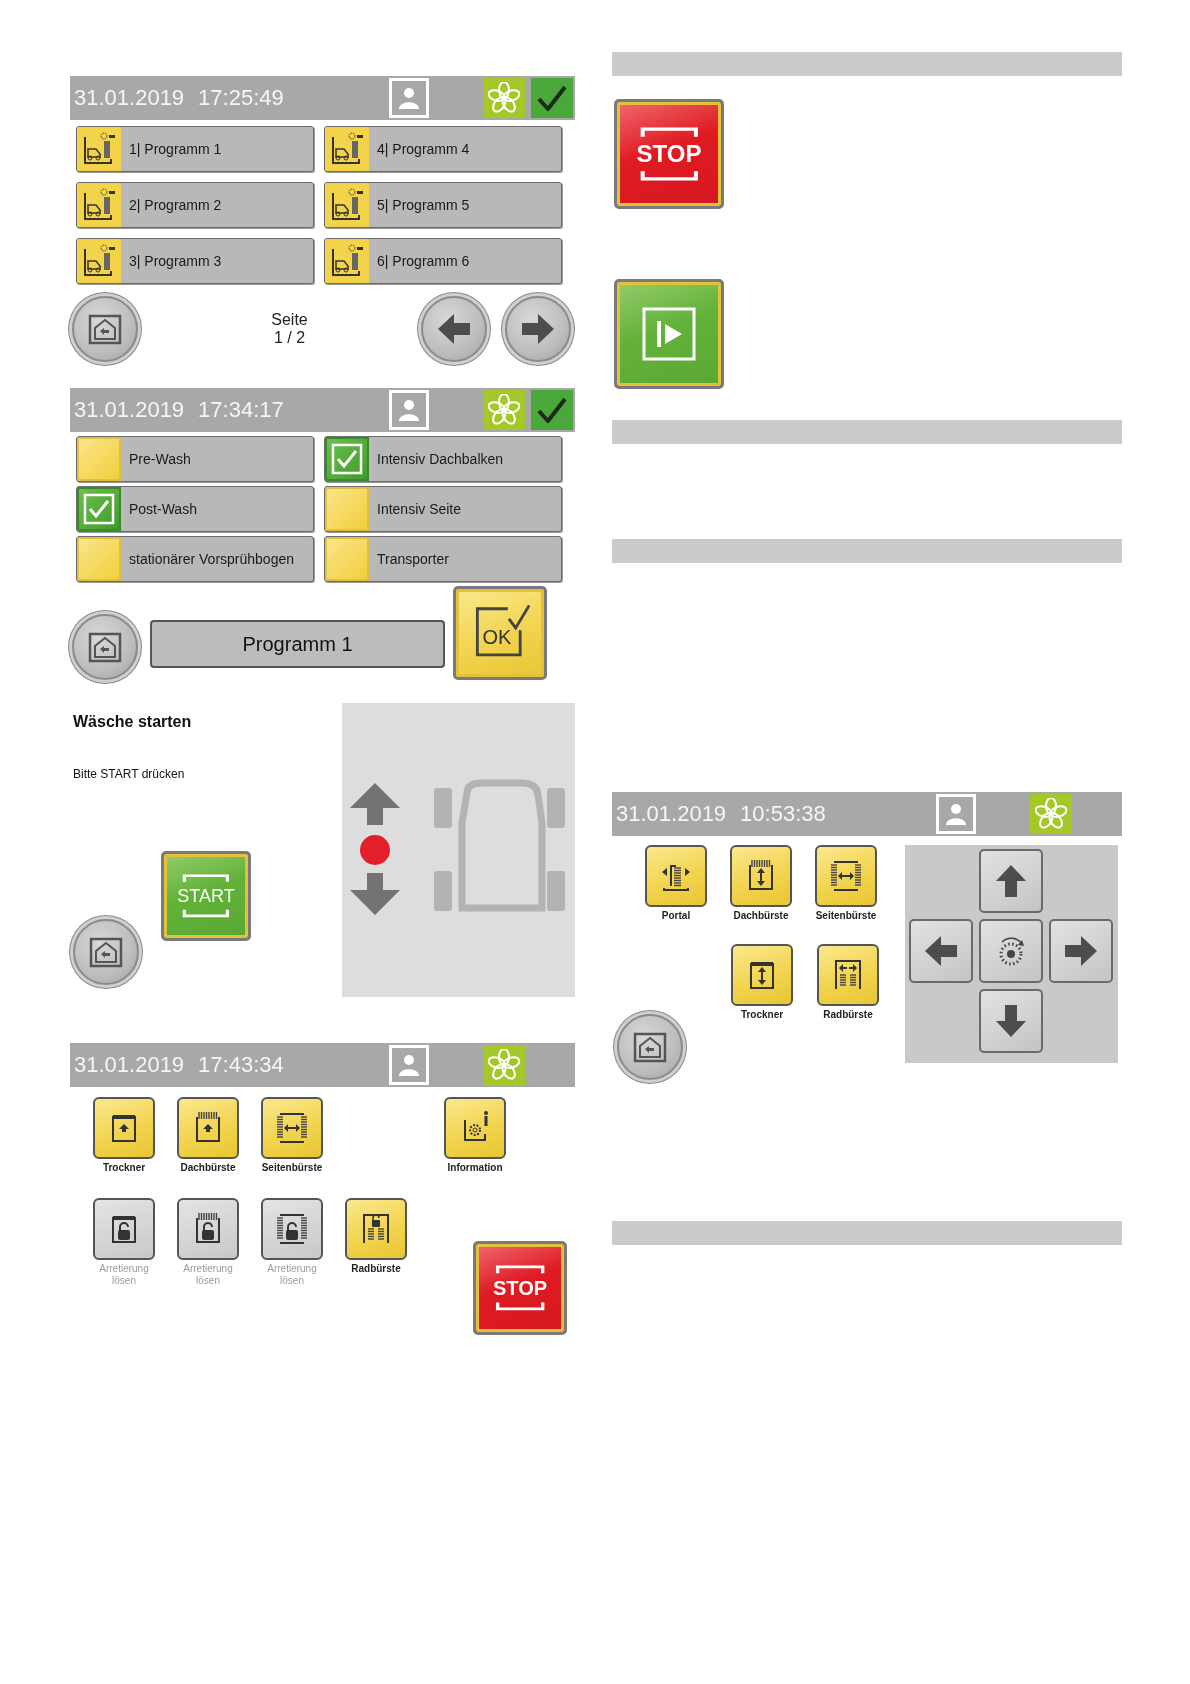  I want to click on left-button, so click(940, 951).